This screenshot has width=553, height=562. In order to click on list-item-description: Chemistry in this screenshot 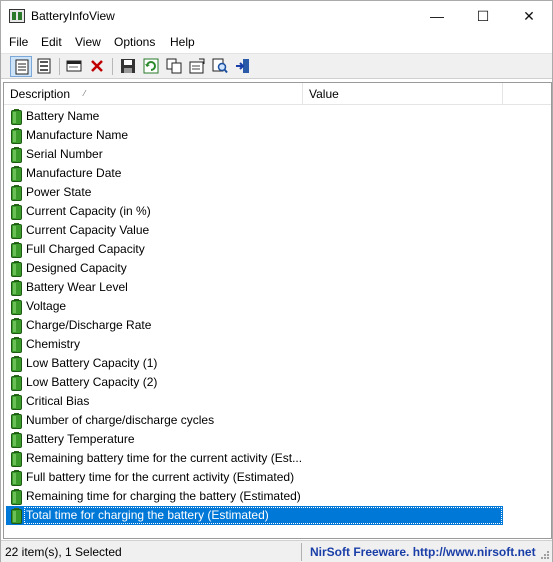, I will do `click(53, 344)`.